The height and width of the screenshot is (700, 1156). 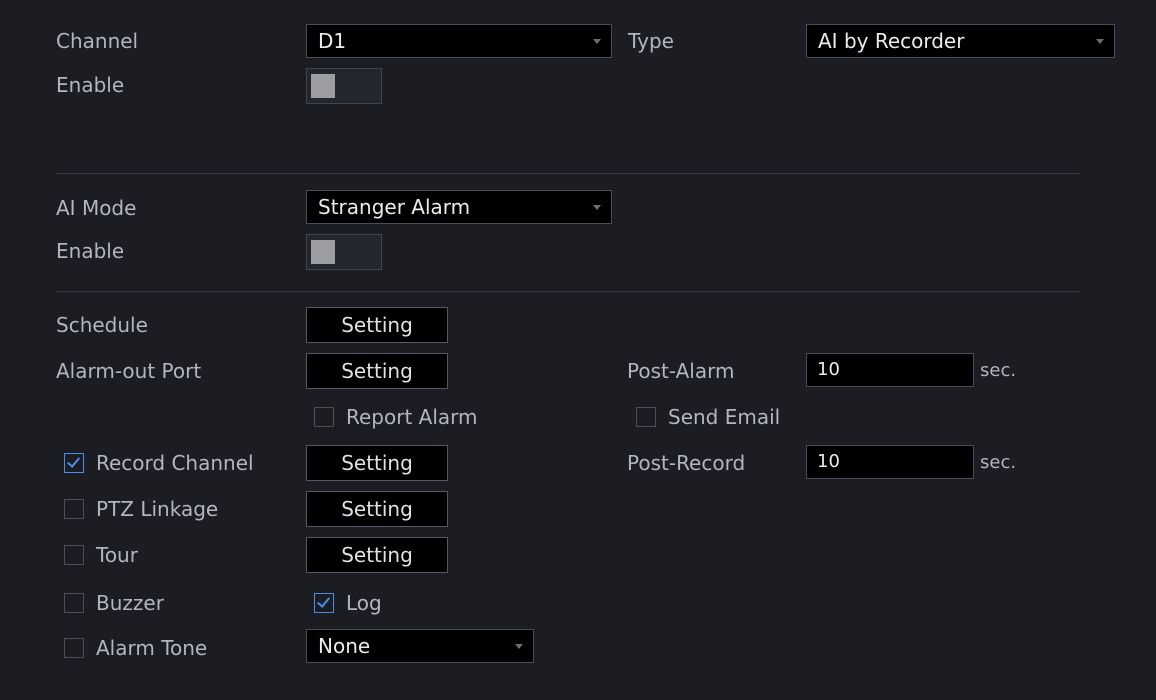 What do you see at coordinates (332, 41) in the screenshot?
I see `channel-value: D1` at bounding box center [332, 41].